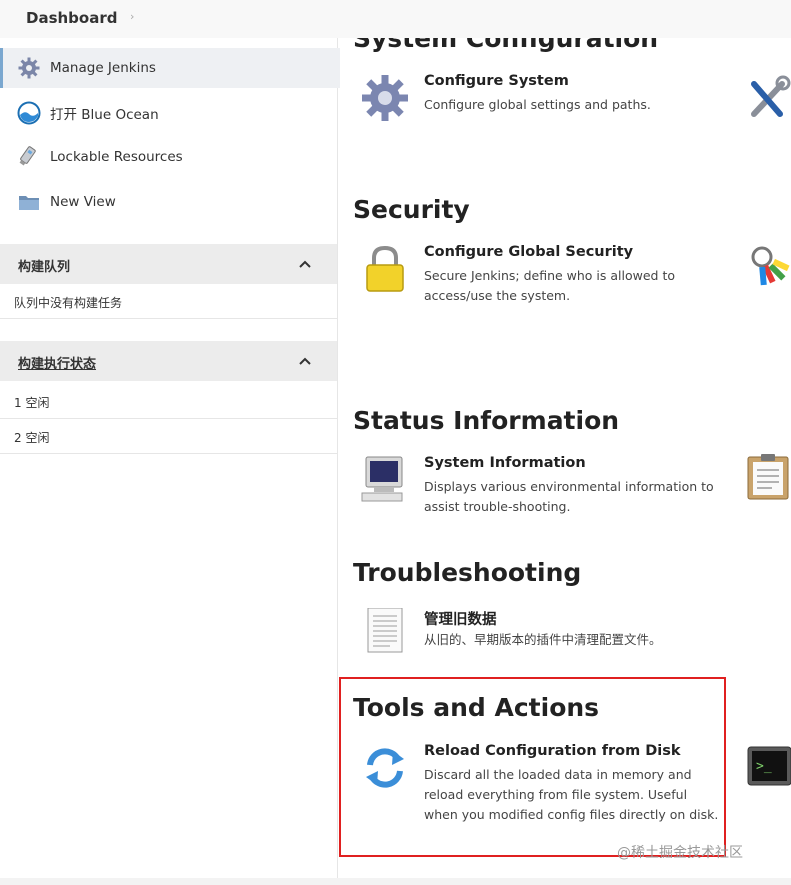 Image resolution: width=791 pixels, height=885 pixels. Describe the element at coordinates (168, 436) in the screenshot. I see `executor-row: 2 空闲` at that location.